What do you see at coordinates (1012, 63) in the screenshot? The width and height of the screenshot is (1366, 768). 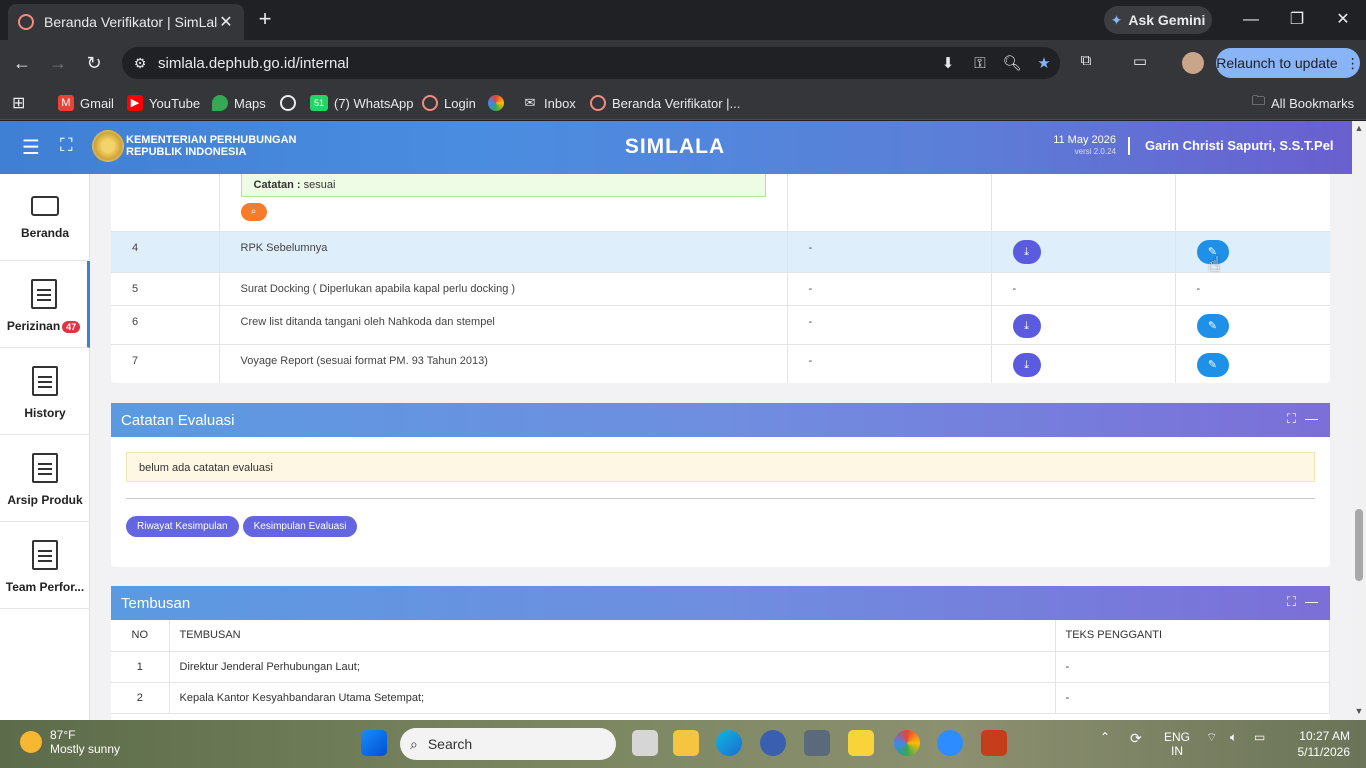 I see `zoom-icon: 🔍︎` at bounding box center [1012, 63].